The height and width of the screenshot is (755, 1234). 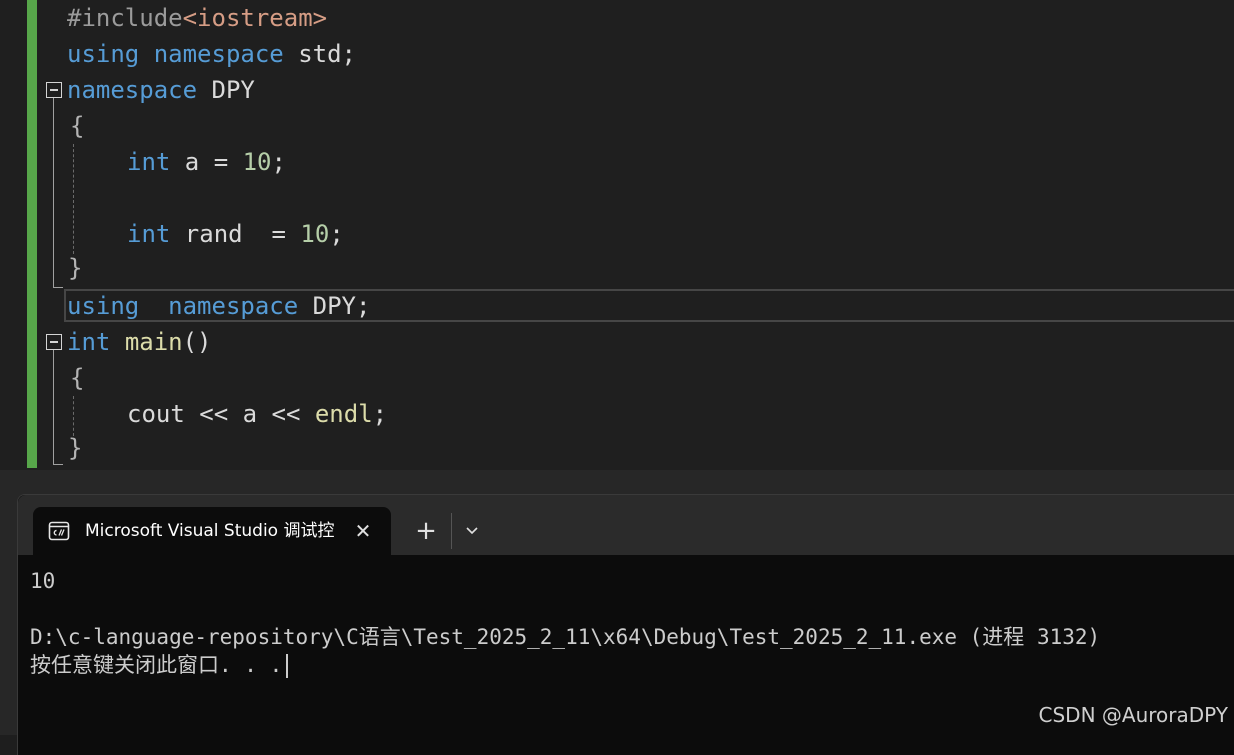 I want to click on text-cursor, so click(x=287, y=666).